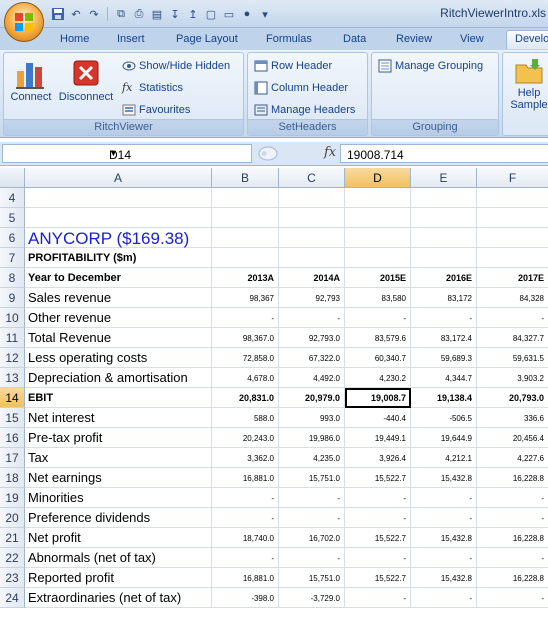 The width and height of the screenshot is (548, 618). What do you see at coordinates (265, 14) in the screenshot?
I see `customize-dropdown-icon: ▾` at bounding box center [265, 14].